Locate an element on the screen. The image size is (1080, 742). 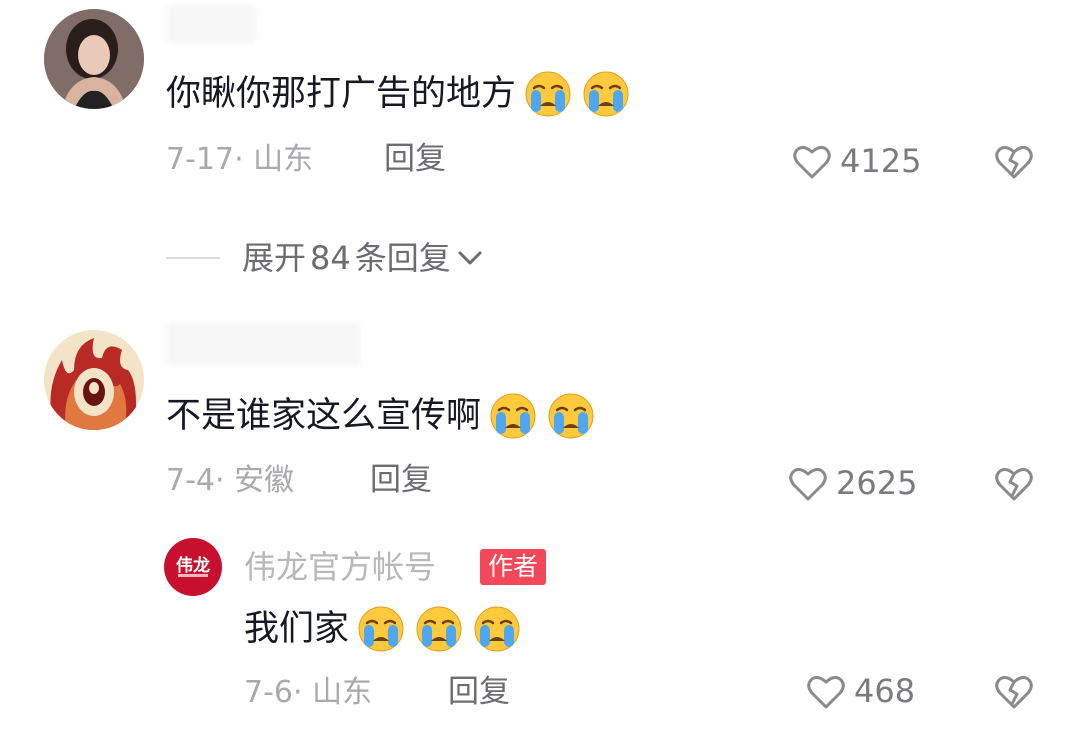
brand-logo-subline is located at coordinates (193, 575).